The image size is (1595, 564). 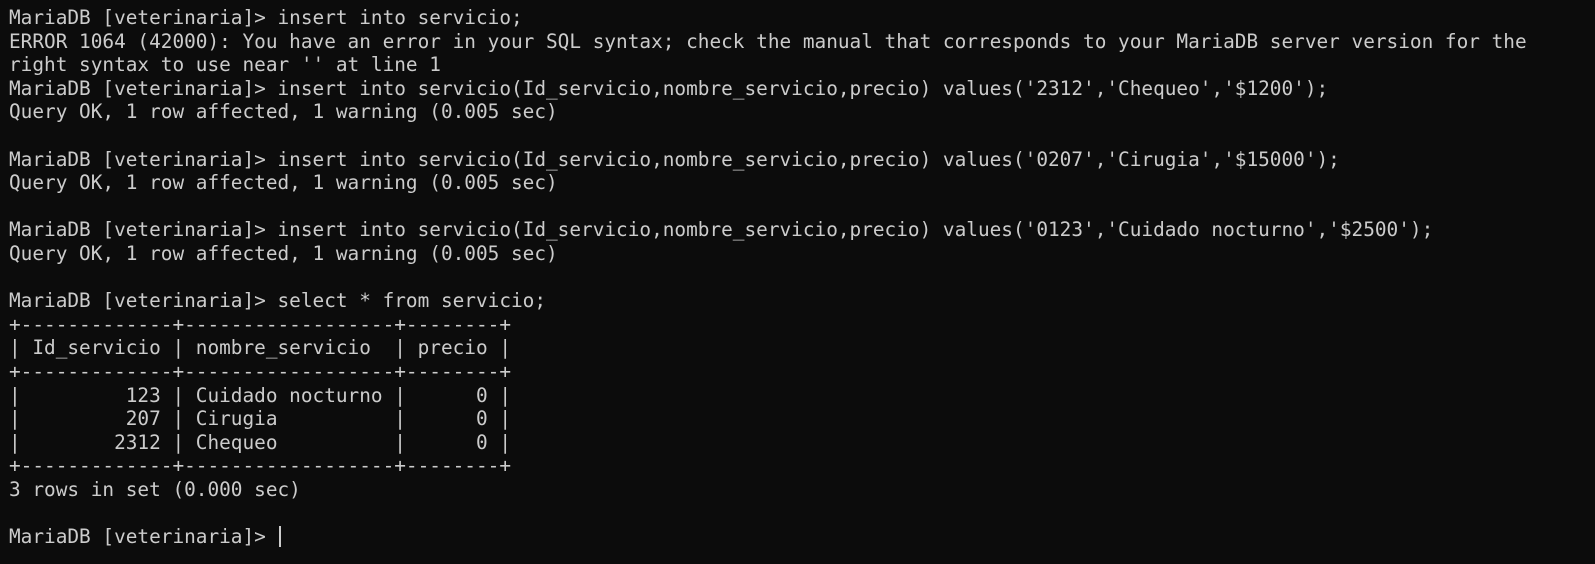 What do you see at coordinates (260, 395) in the screenshot?
I see `table-row: | 123 | Cuidado nocturno | 0 |` at bounding box center [260, 395].